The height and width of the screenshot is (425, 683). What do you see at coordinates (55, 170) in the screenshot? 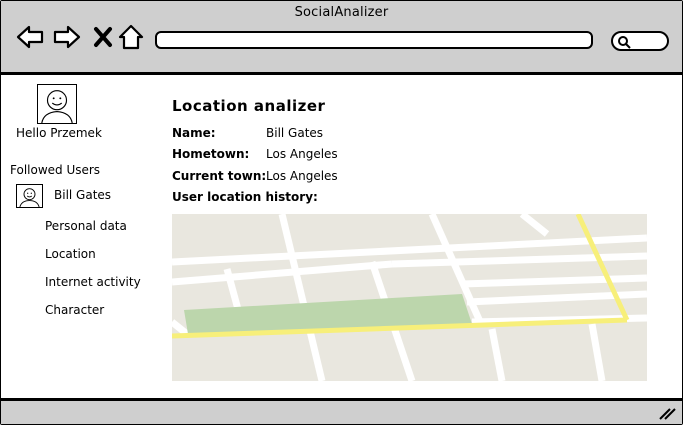
I see `followed-users-heading: Followed Users` at bounding box center [55, 170].